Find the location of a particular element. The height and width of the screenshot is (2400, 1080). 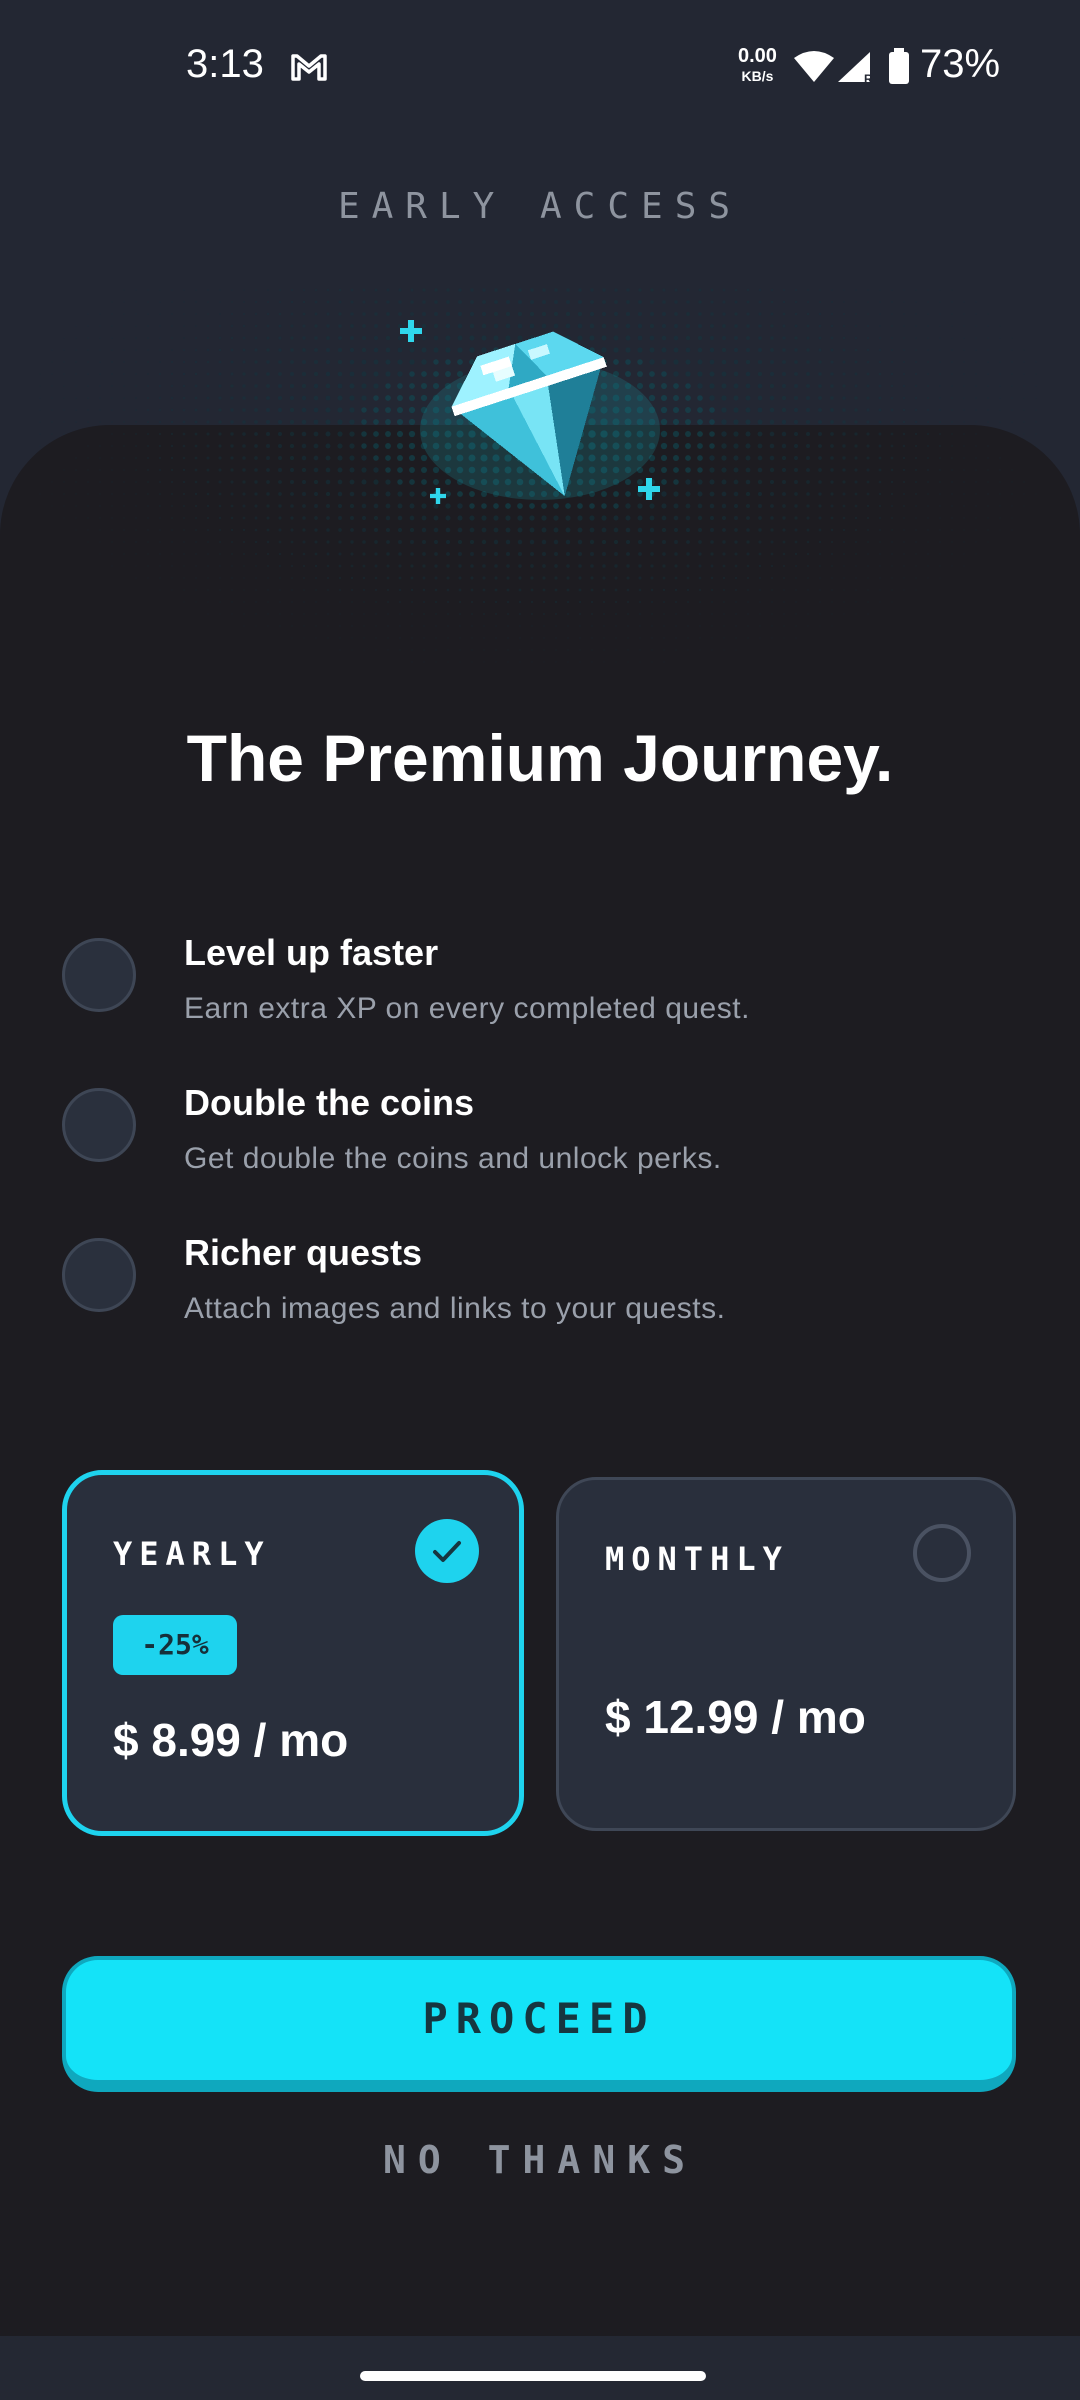

feature-description: Attach images and links to your quests. is located at coordinates (455, 1308).